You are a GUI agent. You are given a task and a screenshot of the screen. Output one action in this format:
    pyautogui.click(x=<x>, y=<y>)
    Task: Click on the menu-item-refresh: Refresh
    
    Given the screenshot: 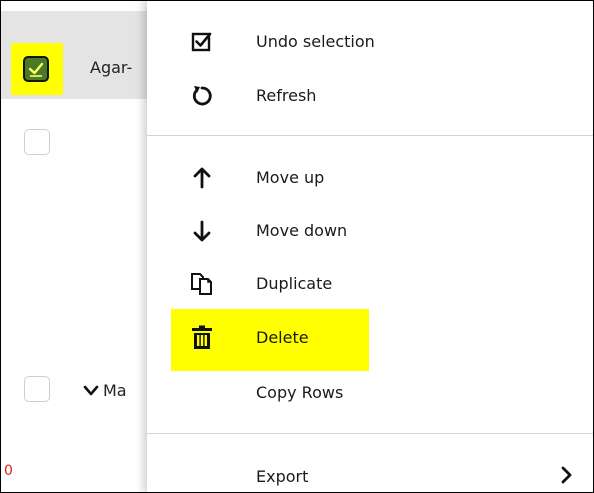 What is the action you would take?
    pyautogui.click(x=370, y=97)
    